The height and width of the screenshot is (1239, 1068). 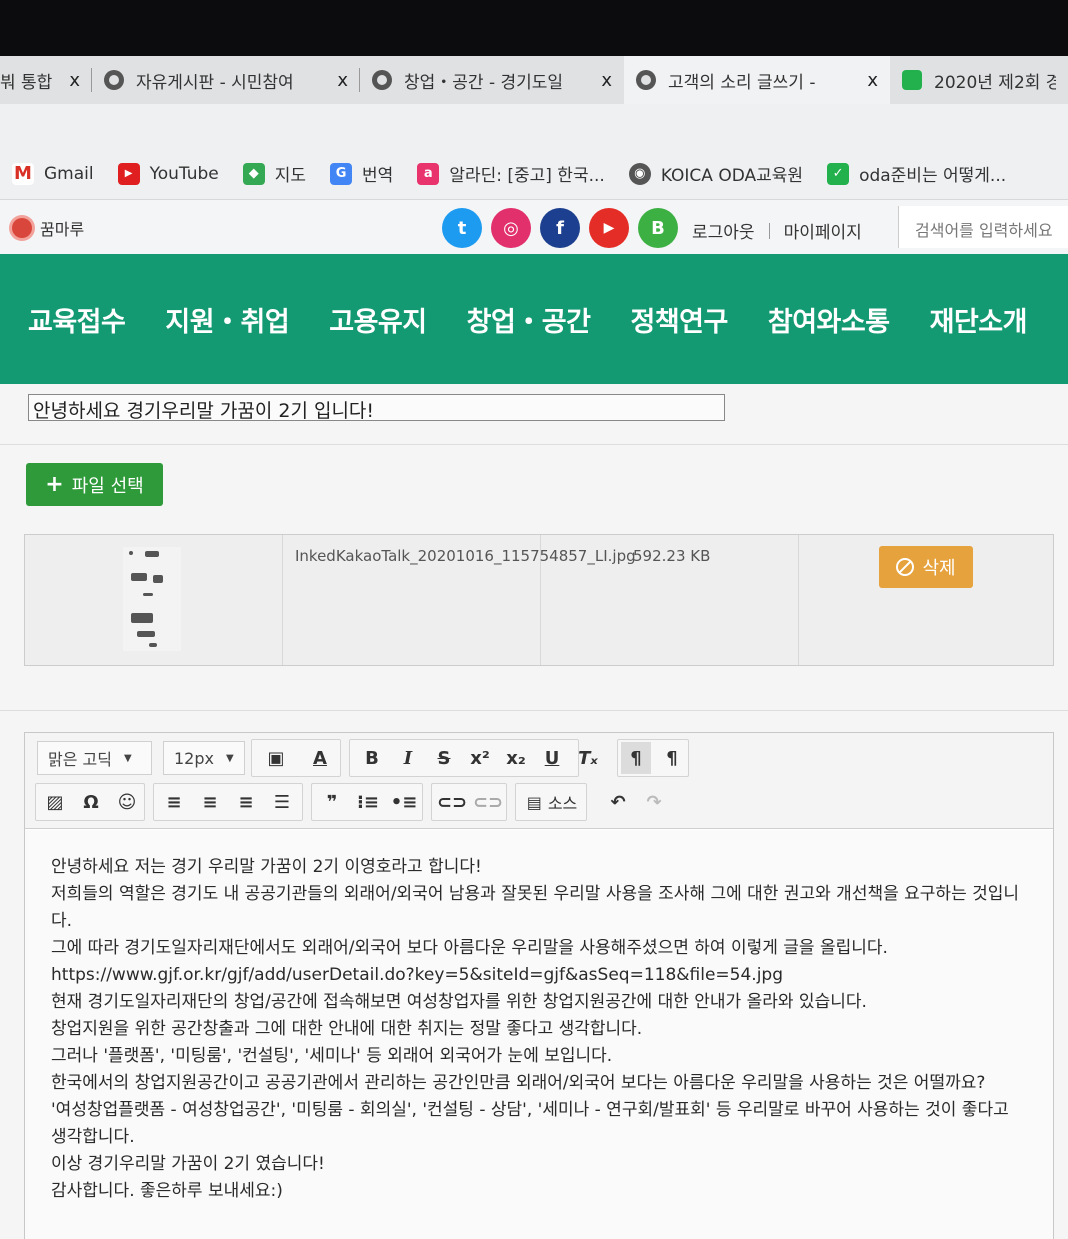 What do you see at coordinates (680, 319) in the screenshot?
I see `nav-policy-research: 정책연구` at bounding box center [680, 319].